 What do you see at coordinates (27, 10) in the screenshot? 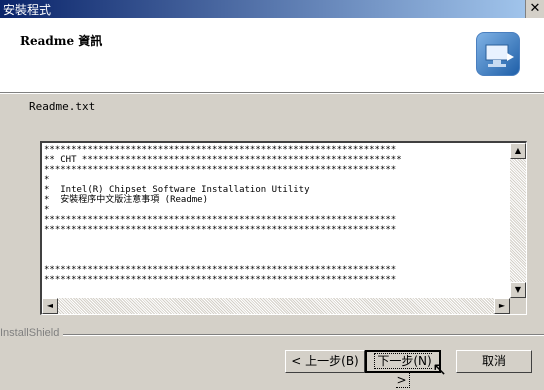
I see `window-title: 安裝程式` at bounding box center [27, 10].